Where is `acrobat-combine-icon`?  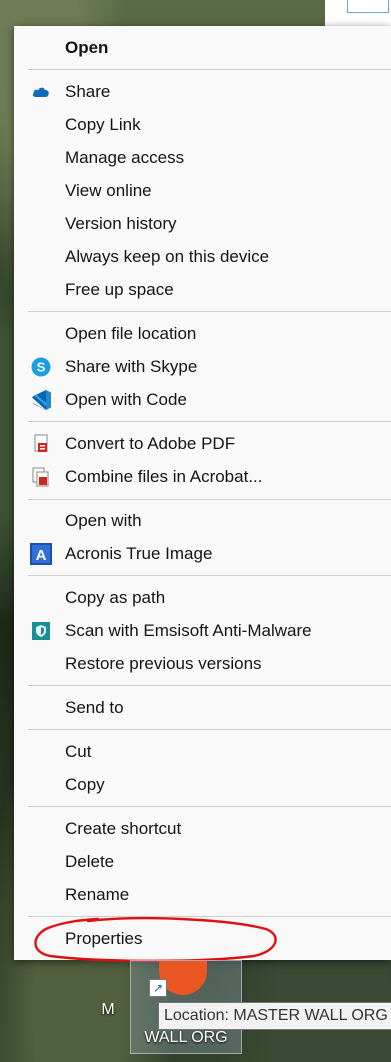 acrobat-combine-icon is located at coordinates (41, 477).